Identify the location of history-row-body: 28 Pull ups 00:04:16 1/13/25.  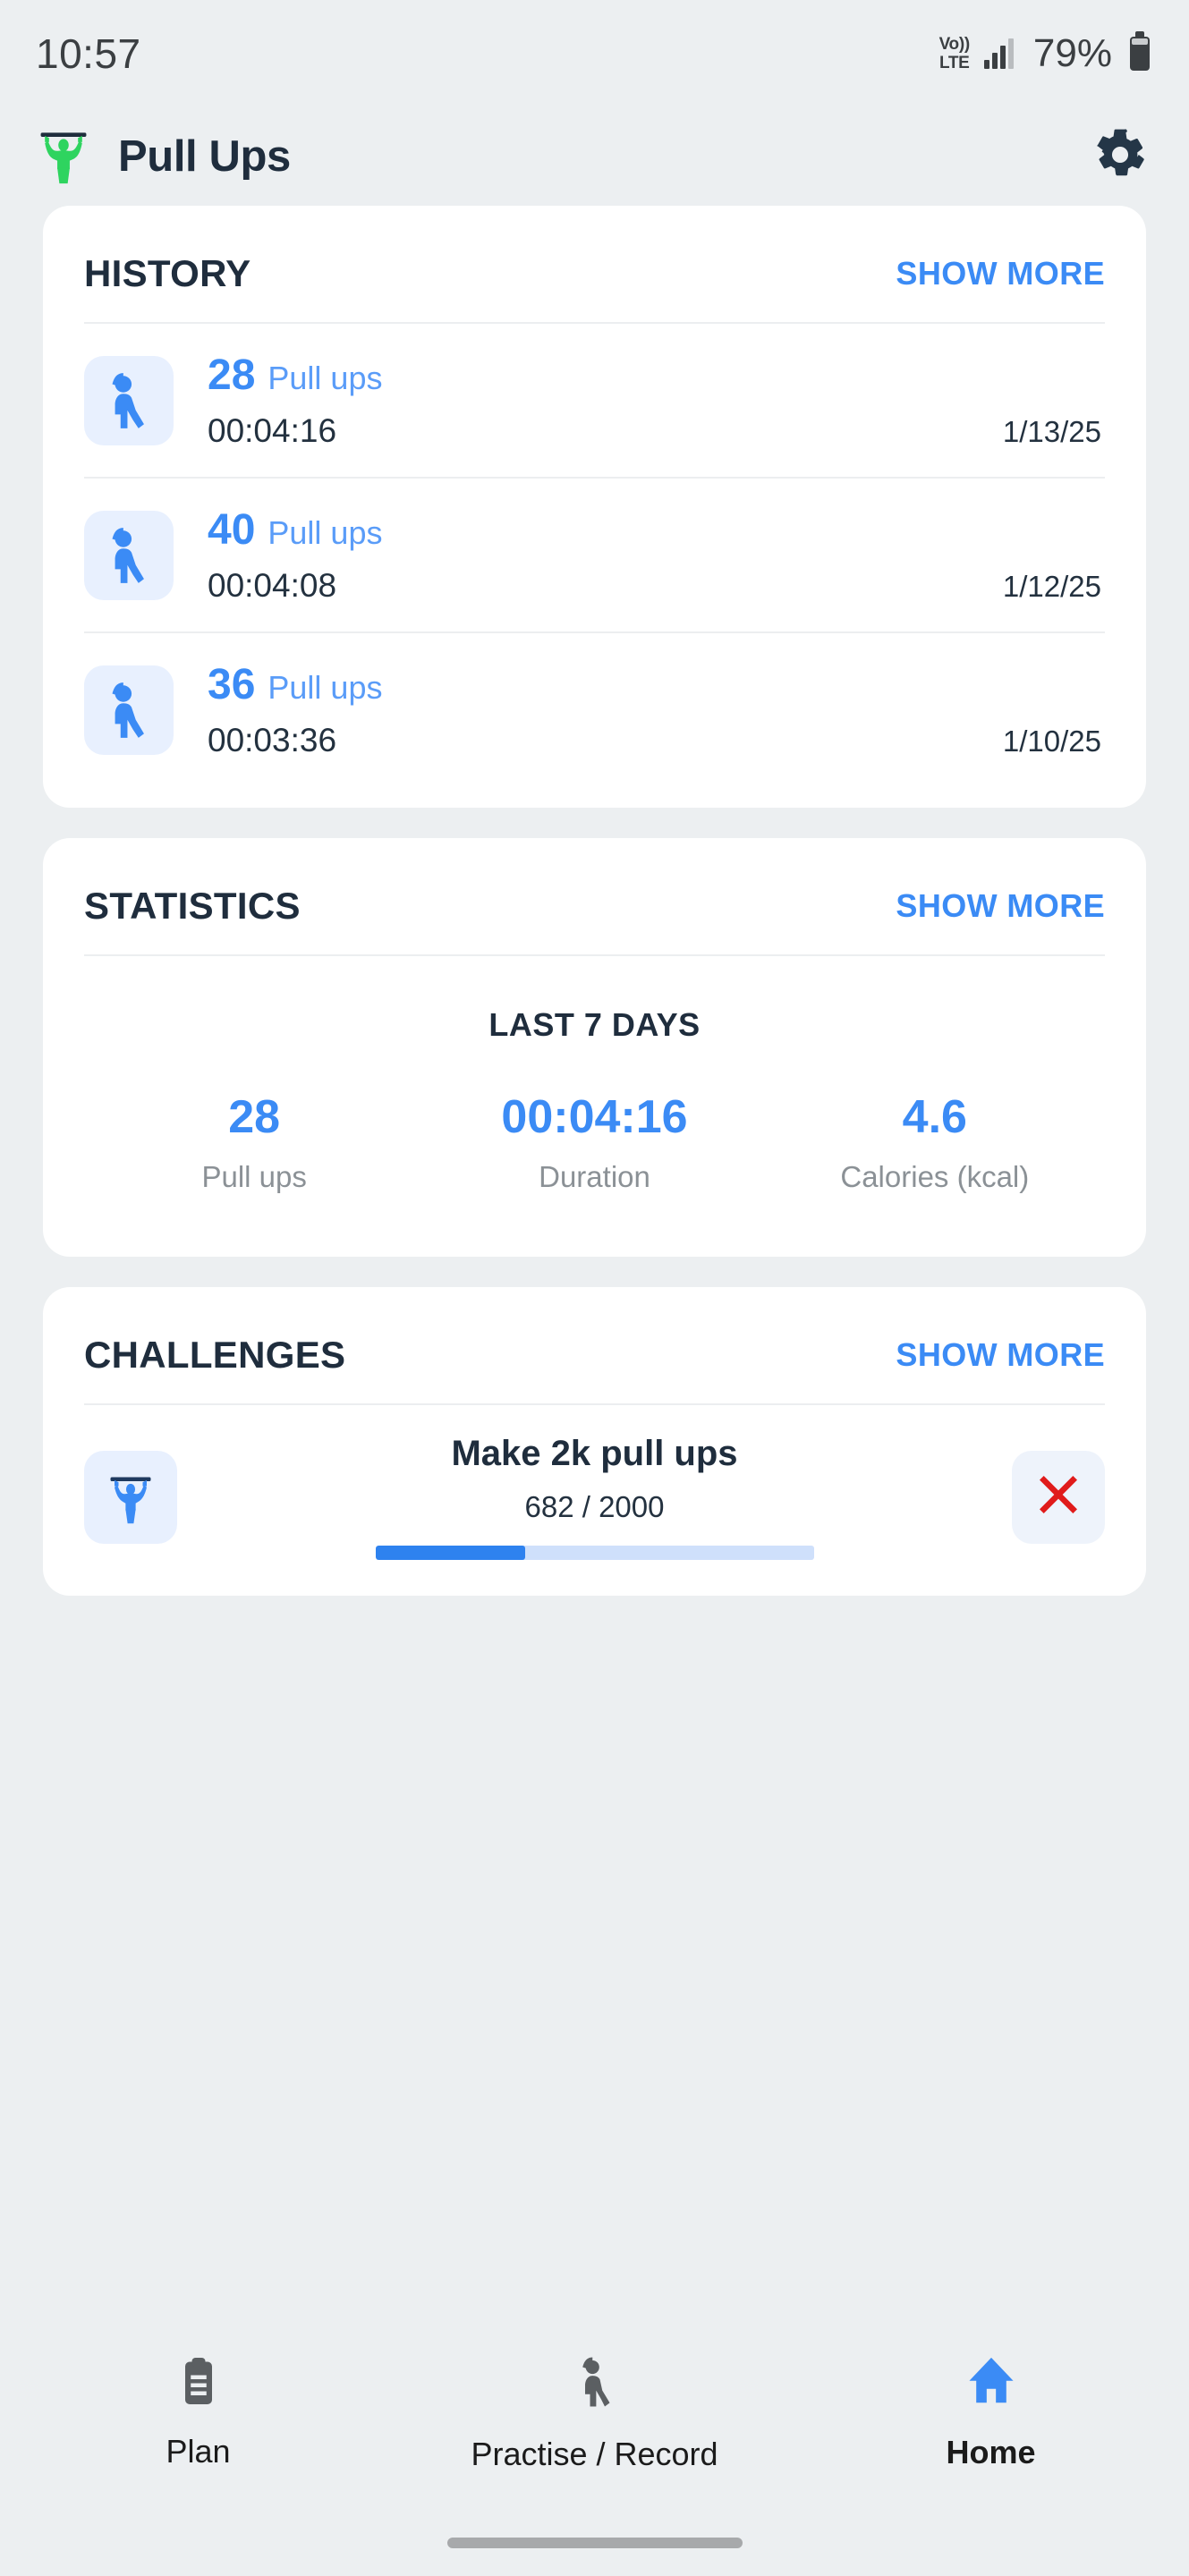
(656, 400).